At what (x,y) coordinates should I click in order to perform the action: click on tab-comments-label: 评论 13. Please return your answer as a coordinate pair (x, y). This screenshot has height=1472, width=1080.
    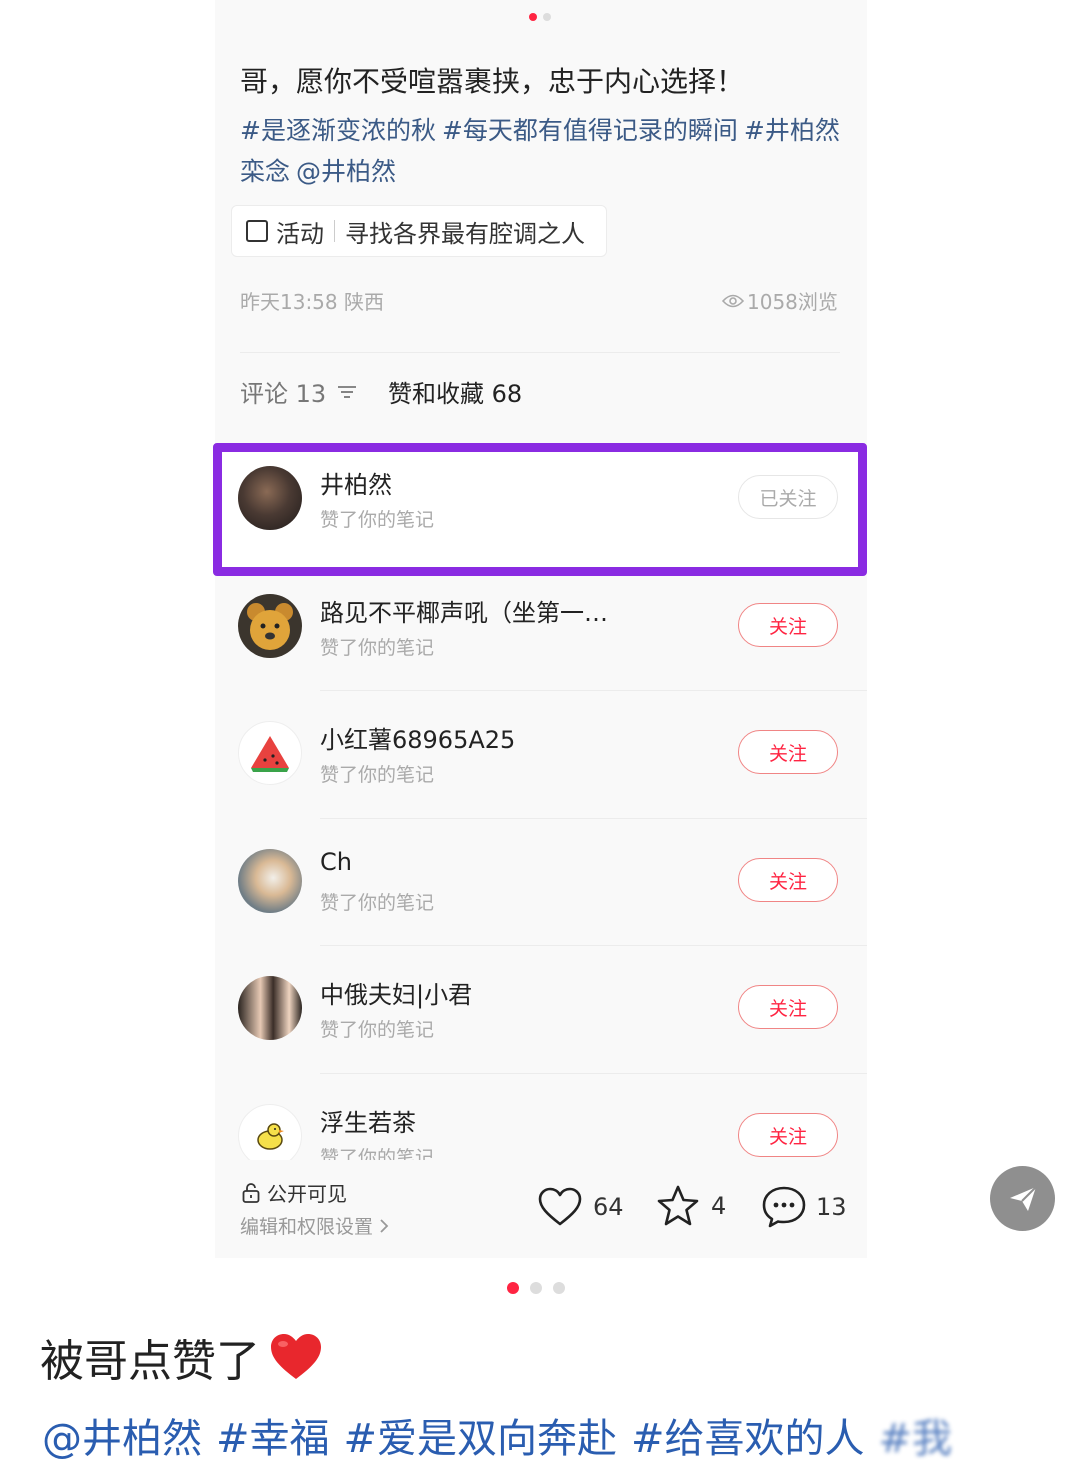
    Looking at the image, I should click on (283, 394).